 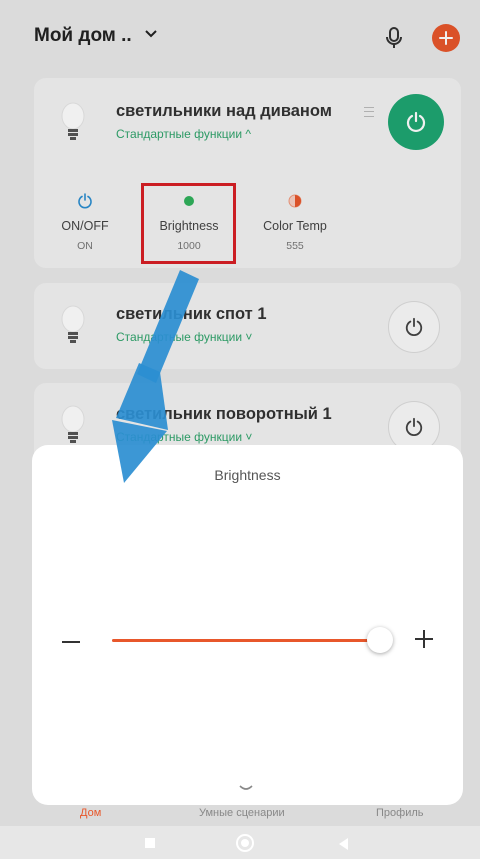 I want to click on system-nav-bar, so click(x=240, y=842).